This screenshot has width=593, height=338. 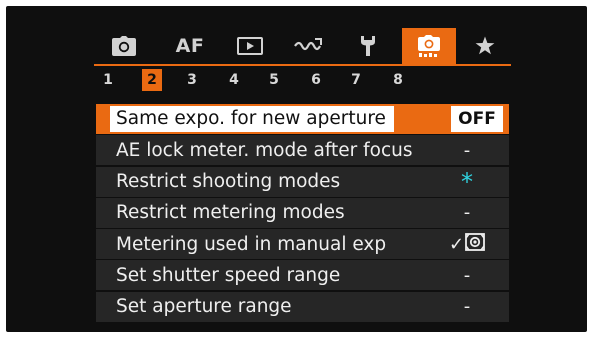 What do you see at coordinates (251, 244) in the screenshot?
I see `menu-item-label: Metering used in manual exp` at bounding box center [251, 244].